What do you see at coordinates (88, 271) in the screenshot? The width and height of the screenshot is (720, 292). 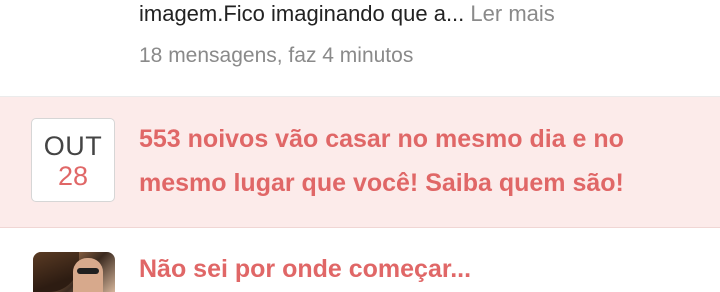 I see `avatar-glasses` at bounding box center [88, 271].